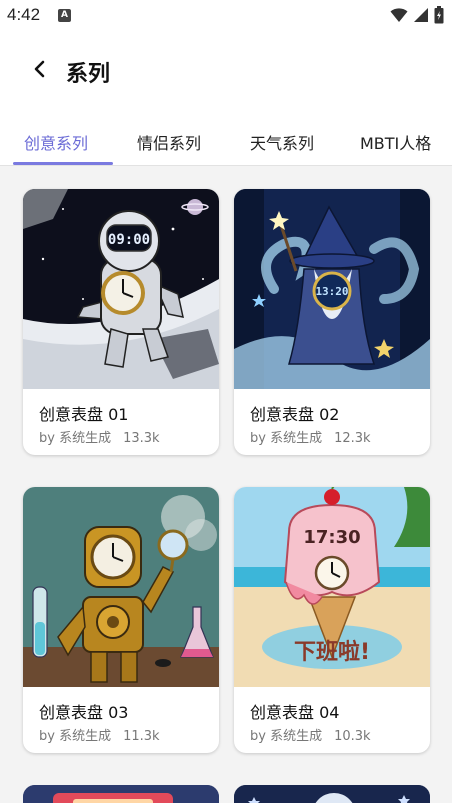  Describe the element at coordinates (352, 438) in the screenshot. I see `card-download-count: 12.3k` at that location.